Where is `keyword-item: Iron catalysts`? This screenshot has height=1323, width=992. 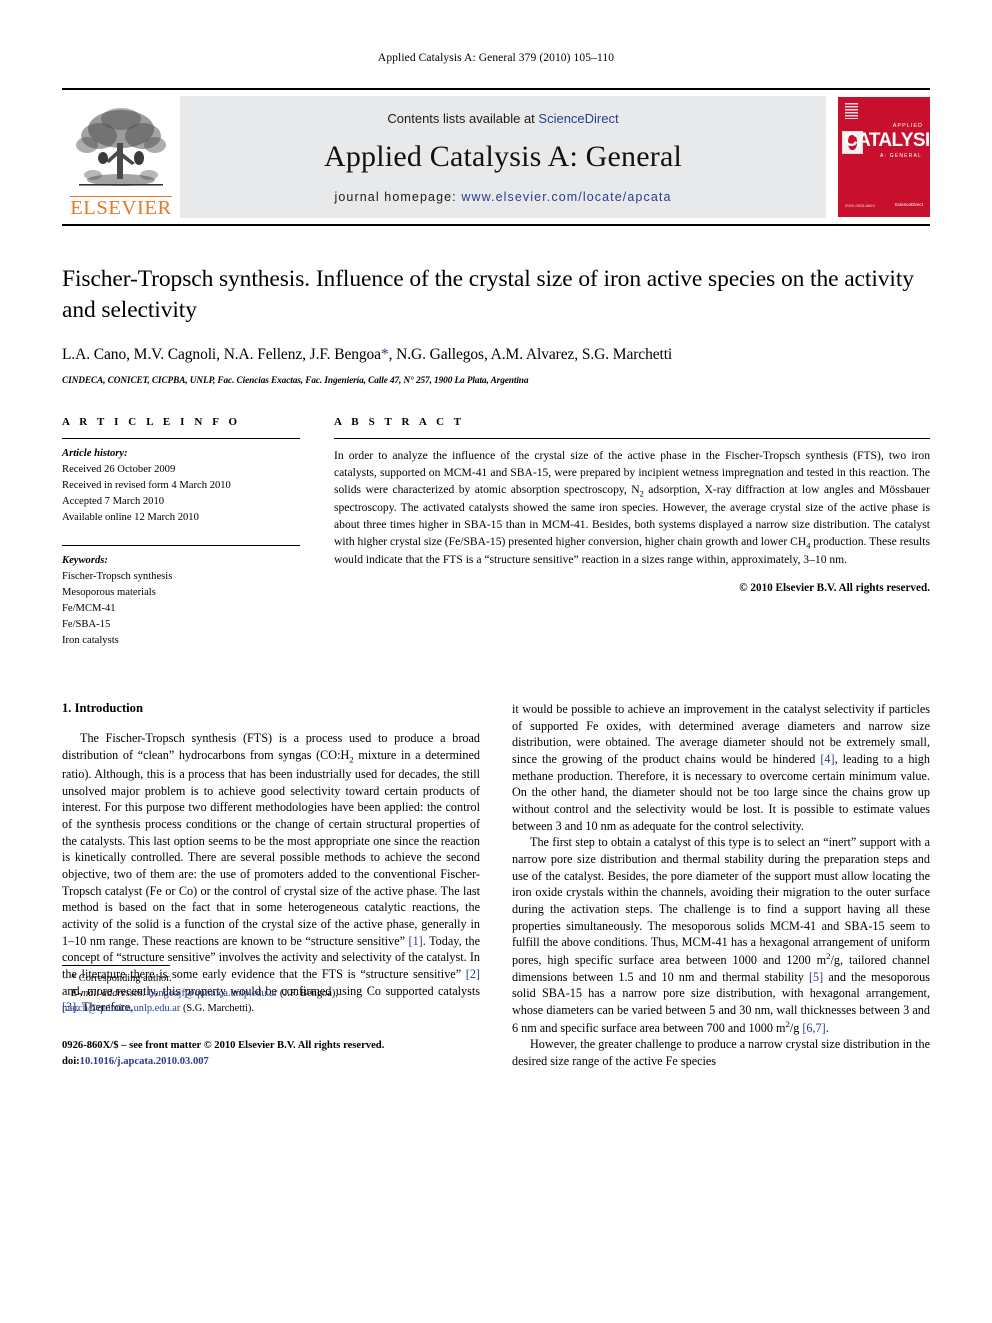 keyword-item: Iron catalysts is located at coordinates (90, 640).